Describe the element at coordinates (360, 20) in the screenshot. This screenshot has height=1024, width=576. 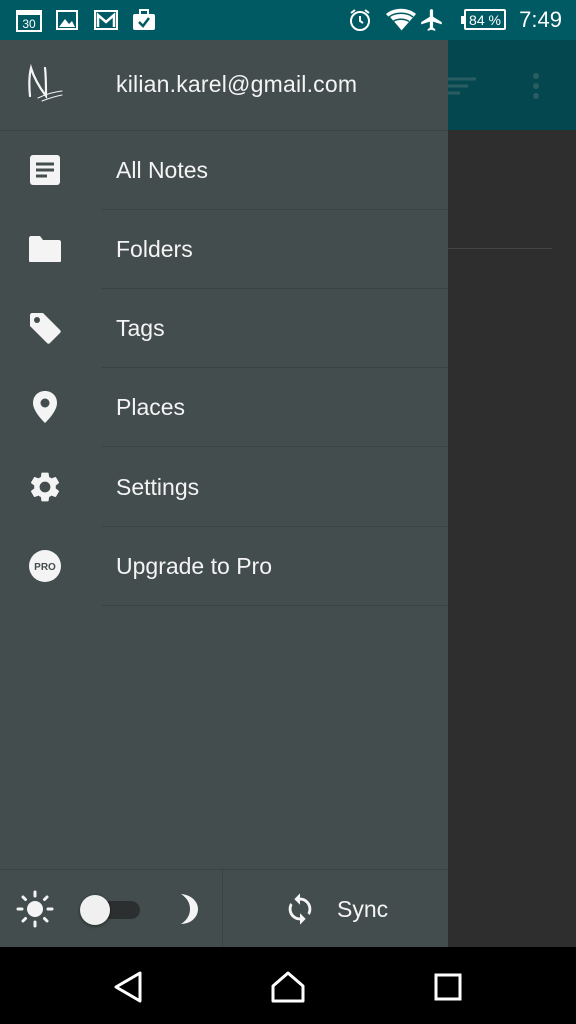
I see `alarm-icon` at that location.